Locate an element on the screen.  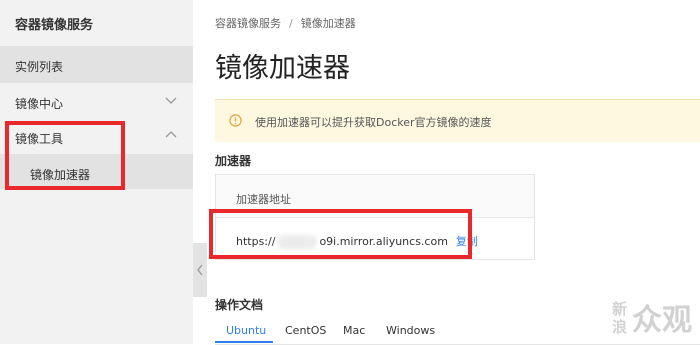
breadcrumb-root: 容器镜像服务 is located at coordinates (248, 23).